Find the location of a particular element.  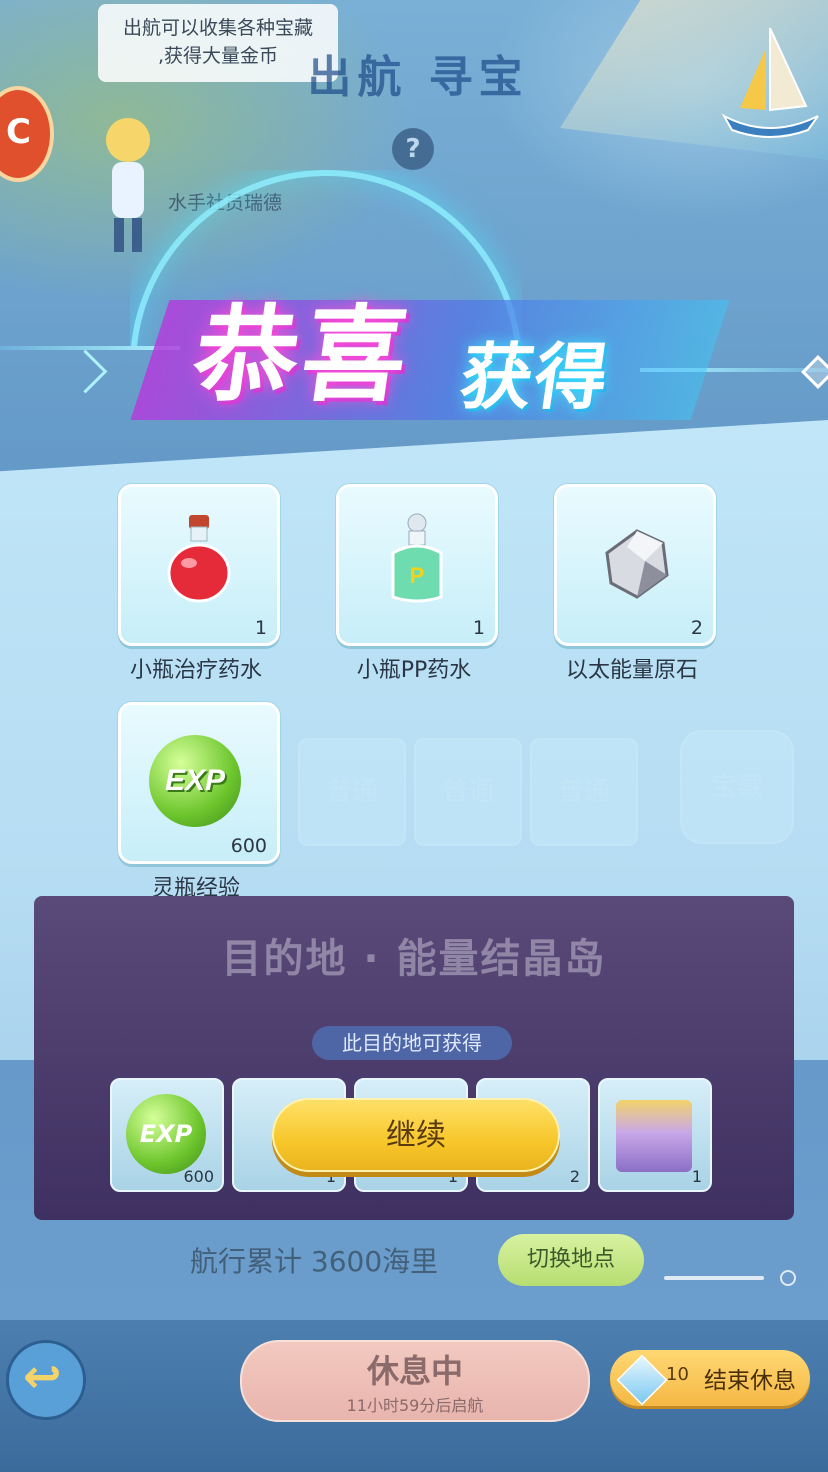

reward-card: EXP 600 is located at coordinates (199, 783).